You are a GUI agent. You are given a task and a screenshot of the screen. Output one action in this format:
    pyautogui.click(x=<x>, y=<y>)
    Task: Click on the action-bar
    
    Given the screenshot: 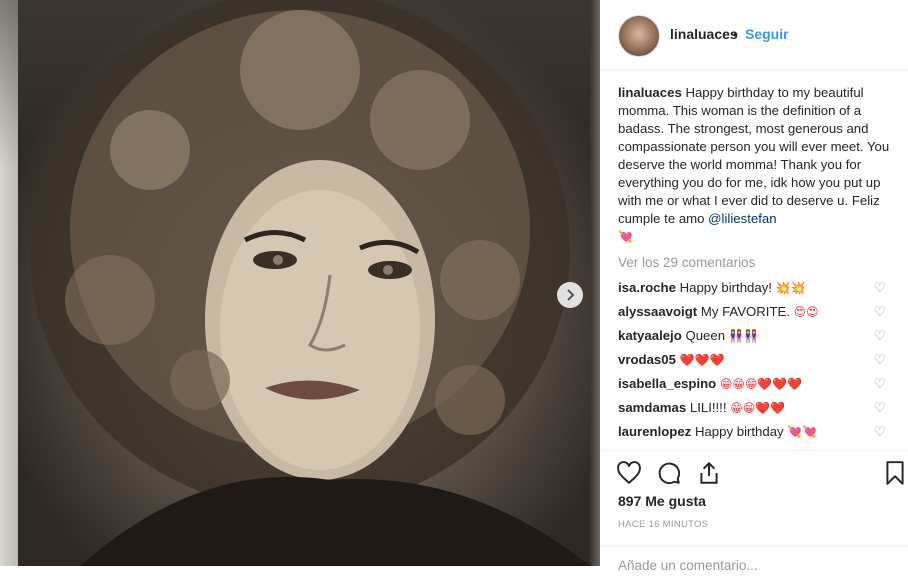 What is the action you would take?
    pyautogui.click(x=754, y=471)
    